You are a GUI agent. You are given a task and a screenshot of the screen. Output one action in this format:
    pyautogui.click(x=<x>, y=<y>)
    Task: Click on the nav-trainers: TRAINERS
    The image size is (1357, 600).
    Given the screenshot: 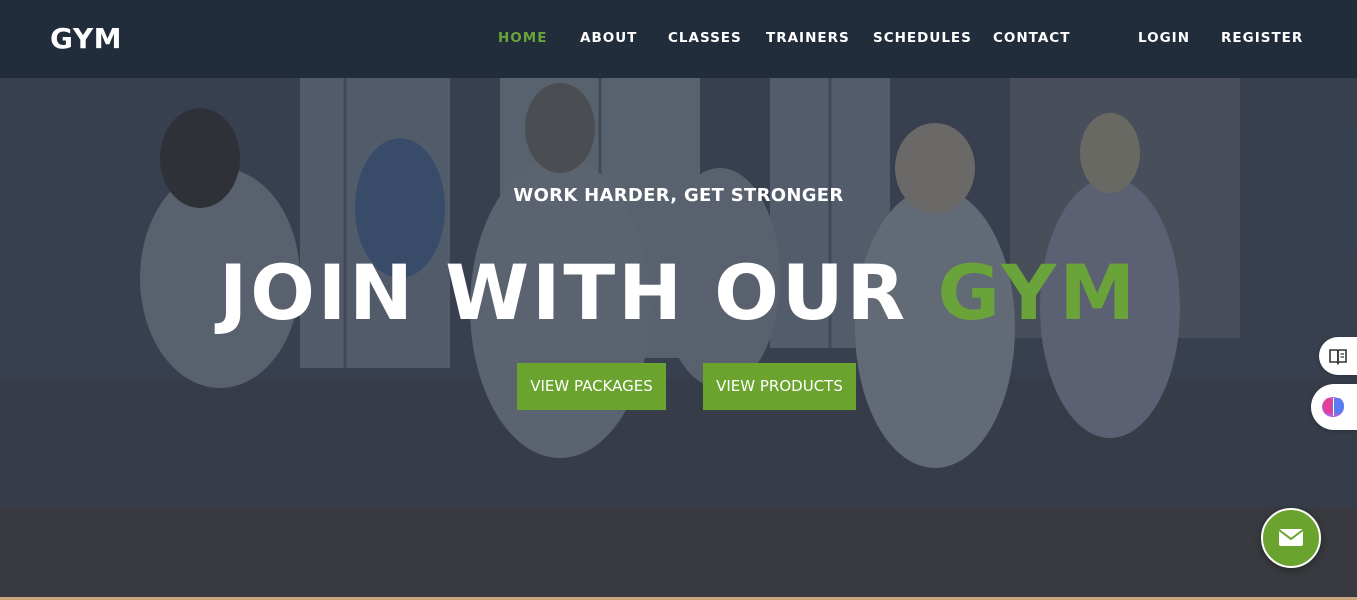 What is the action you would take?
    pyautogui.click(x=808, y=38)
    